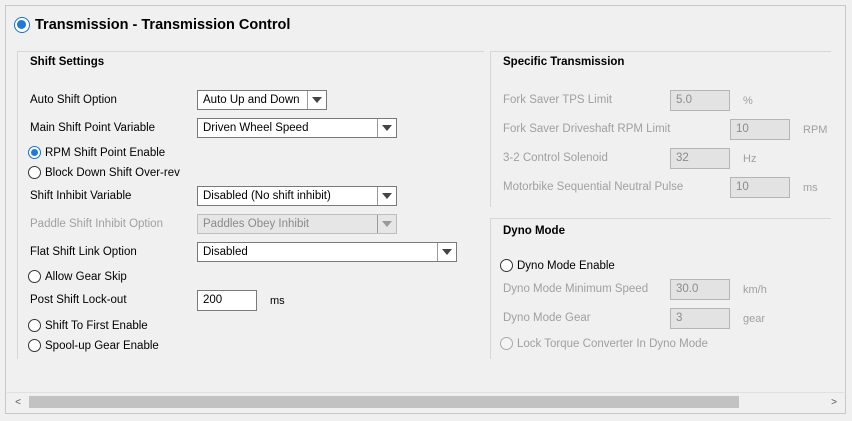 The width and height of the screenshot is (852, 421). I want to click on scroll-left-icon: <, so click(18, 402).